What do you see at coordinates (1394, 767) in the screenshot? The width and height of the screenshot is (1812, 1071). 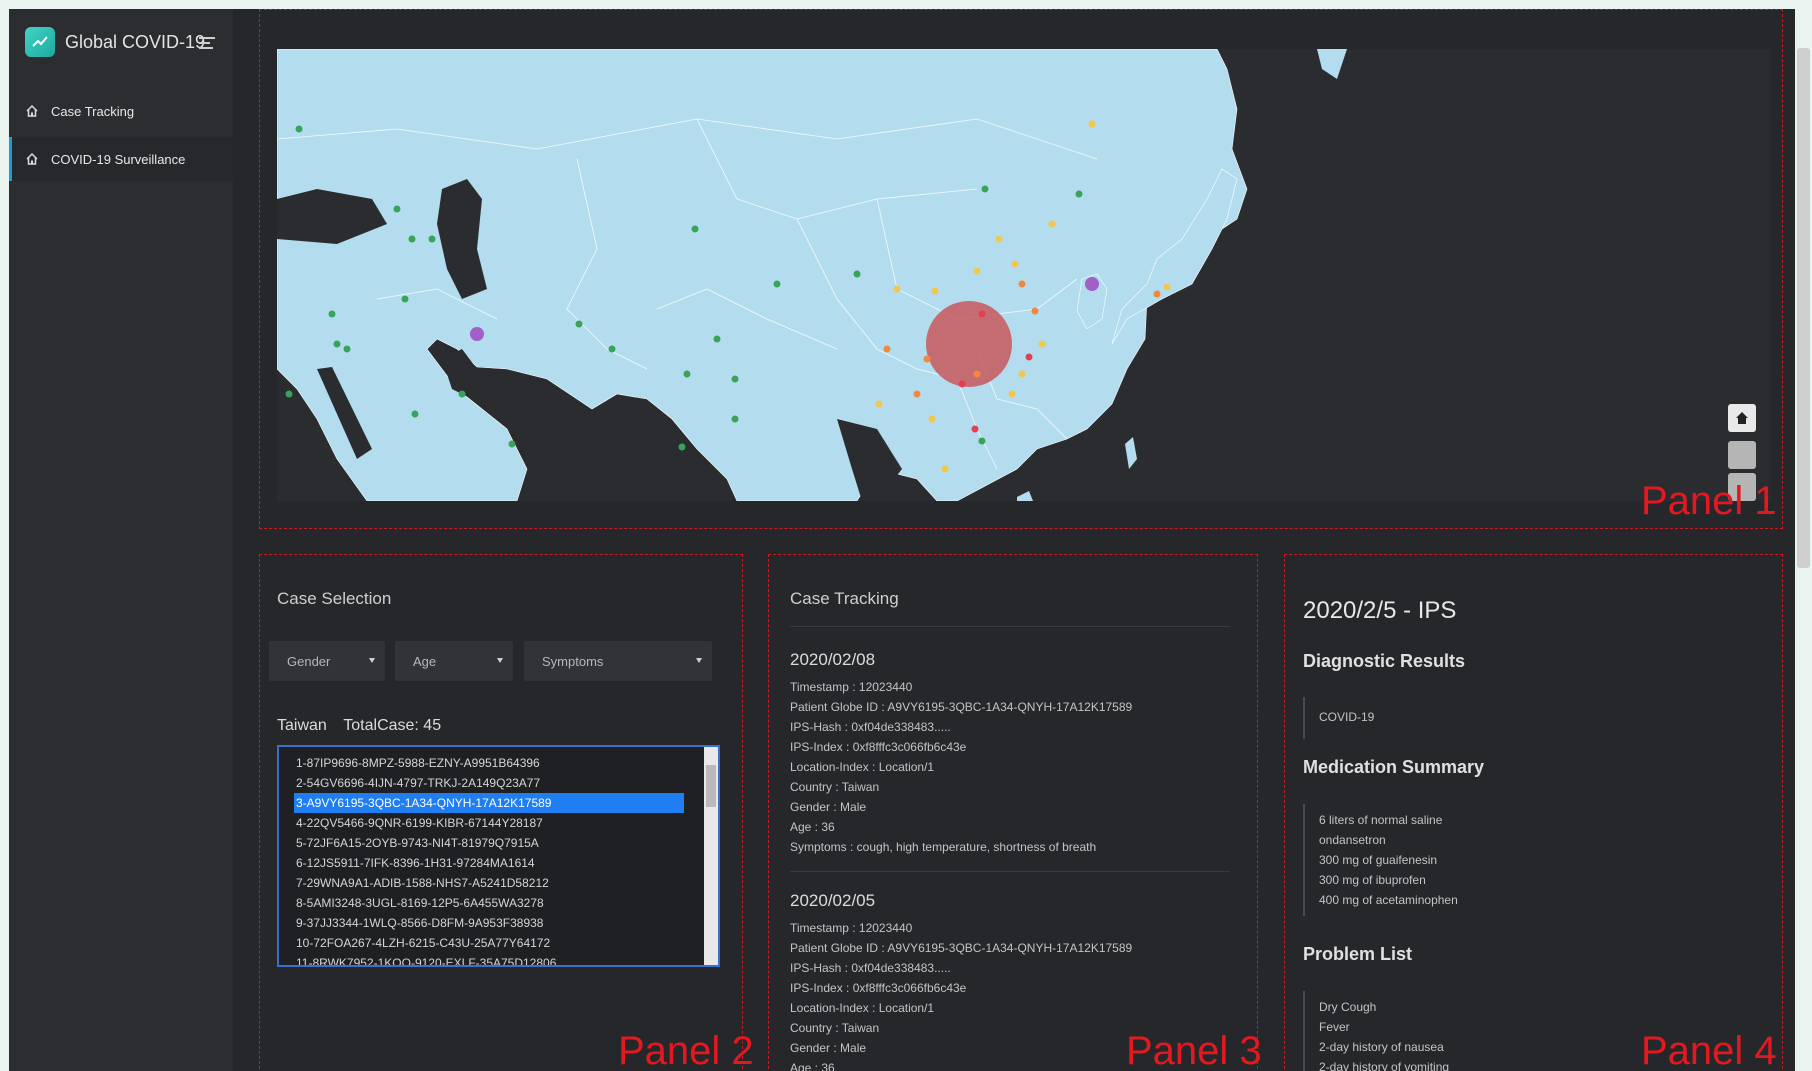 I see `medication-summary-heading: Medication Summary` at bounding box center [1394, 767].